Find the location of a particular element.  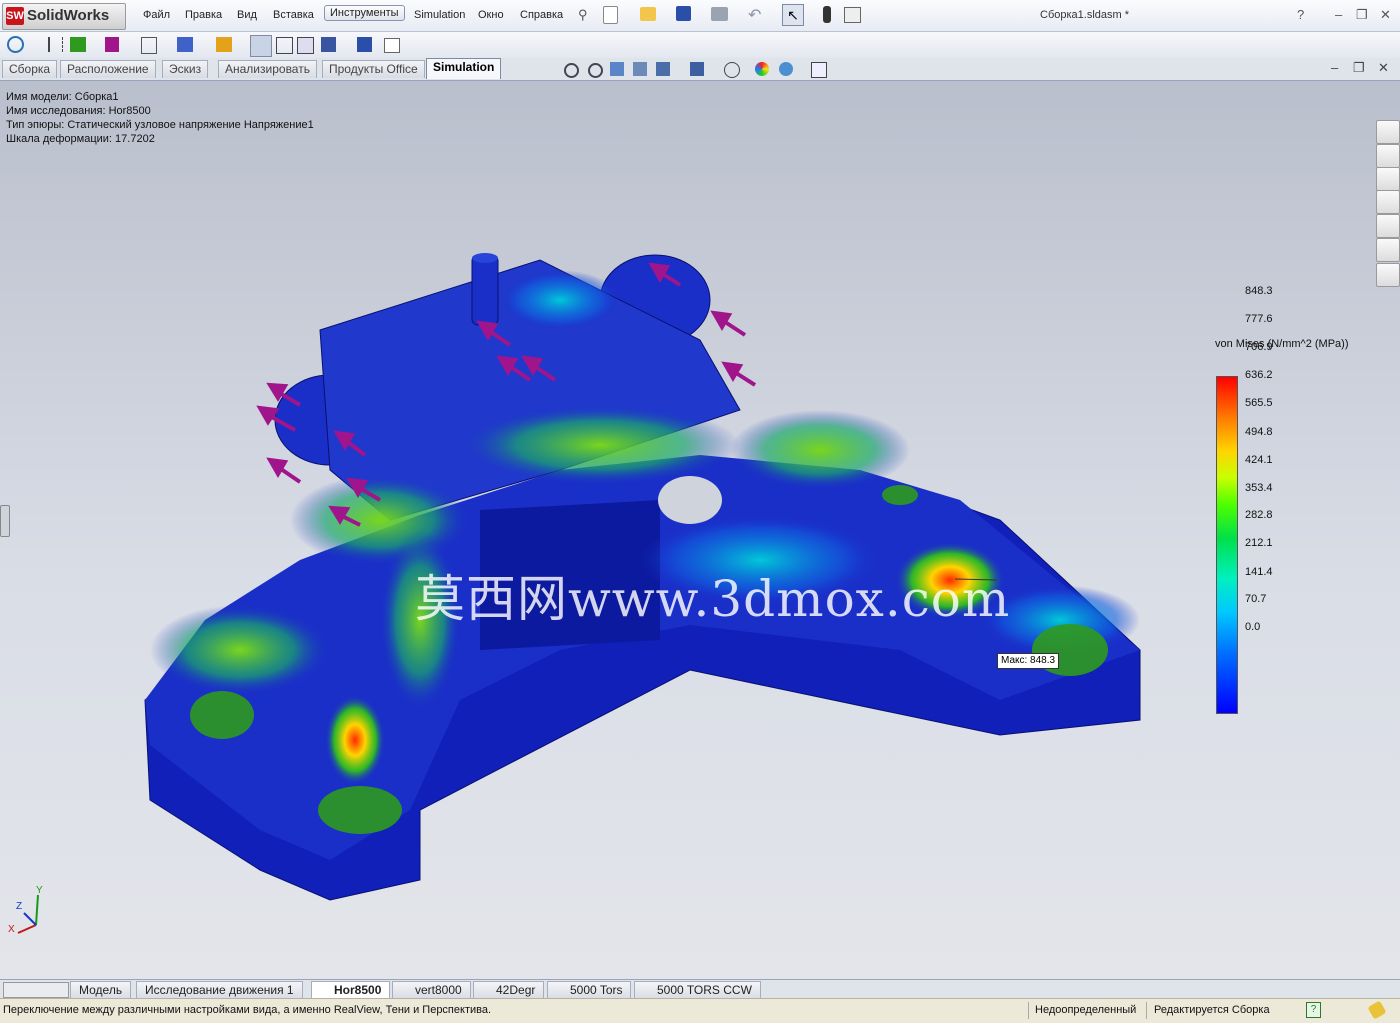

tab-motion-study: Исследование движения 1 is located at coordinates (219, 990).